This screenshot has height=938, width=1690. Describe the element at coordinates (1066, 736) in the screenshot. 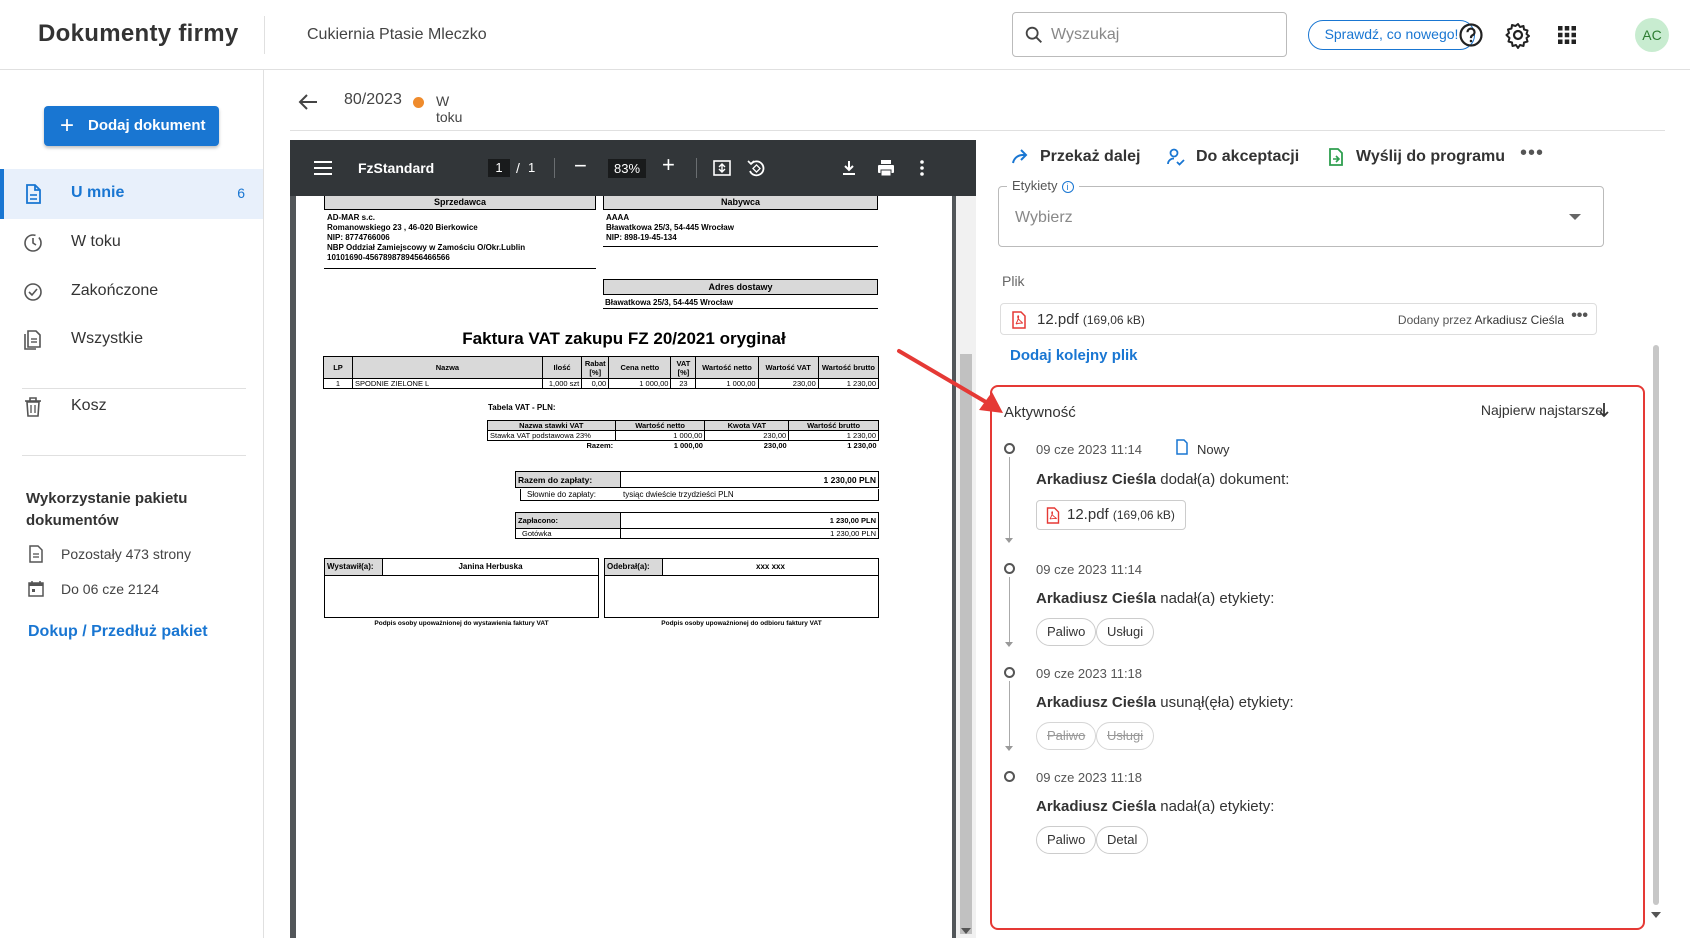

I see `removed-tag-chip: Paliwo` at that location.